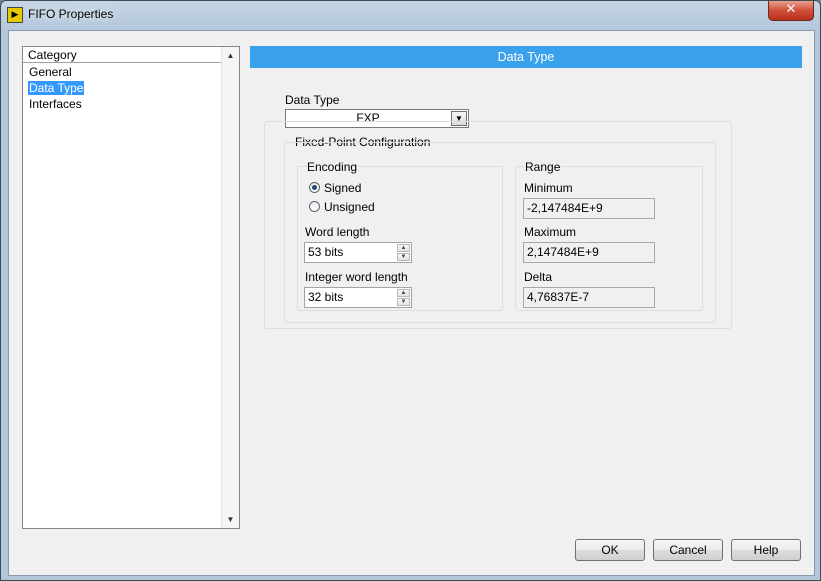 This screenshot has width=821, height=581. I want to click on integer-word-length-stepper: 32 bits ▲ ▼, so click(358, 297).